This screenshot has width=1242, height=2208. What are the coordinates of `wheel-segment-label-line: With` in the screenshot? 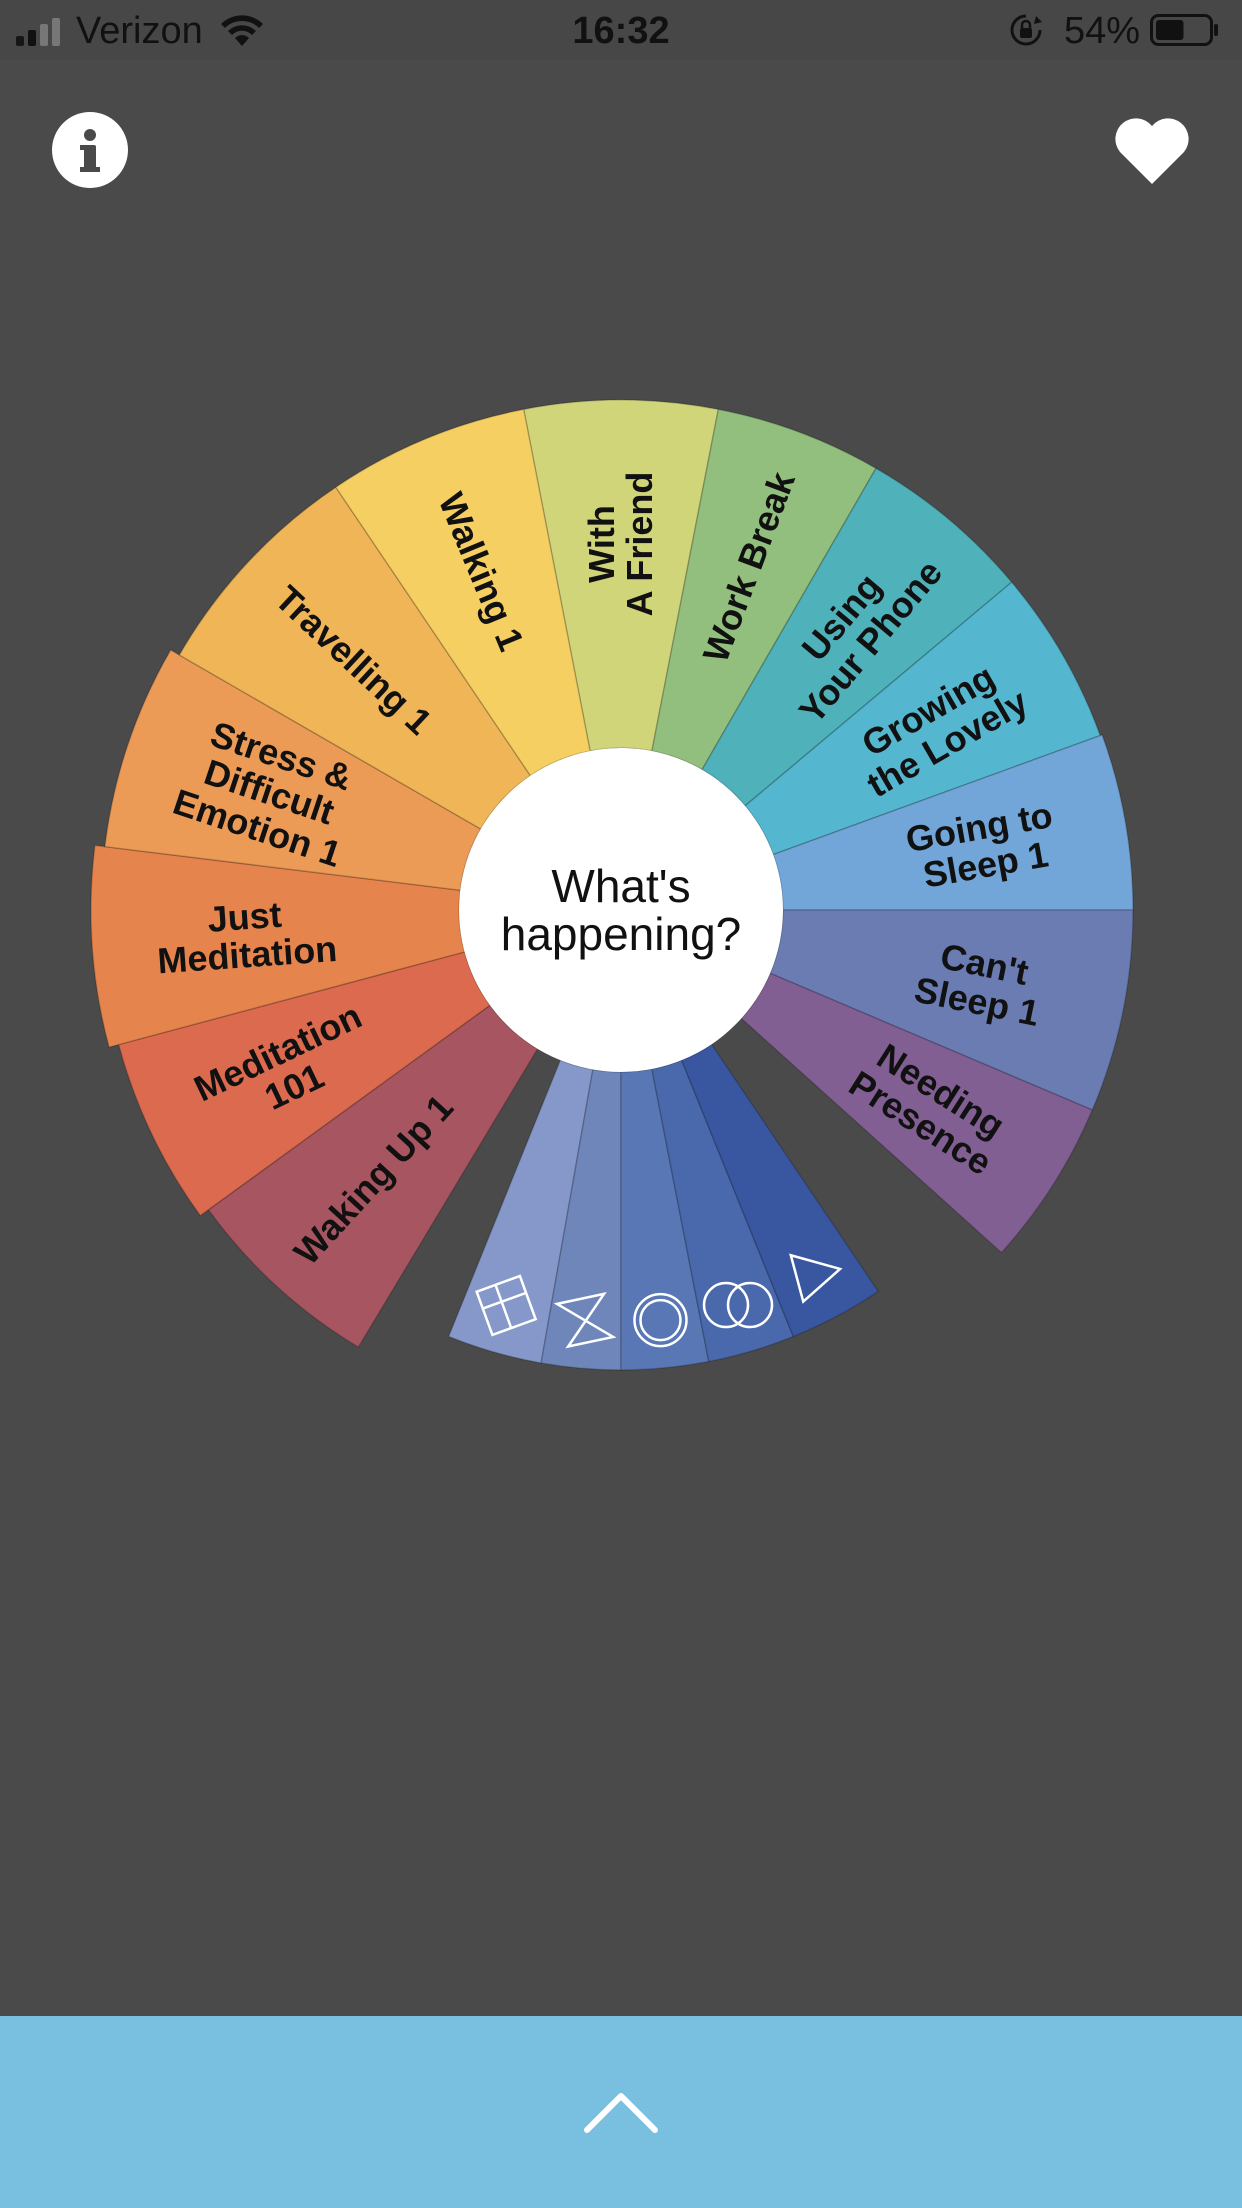 It's located at (601, 544).